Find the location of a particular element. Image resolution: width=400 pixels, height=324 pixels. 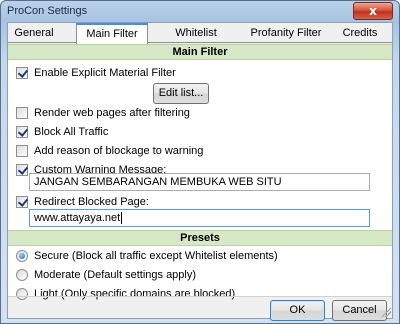

close-button: x is located at coordinates (373, 11).